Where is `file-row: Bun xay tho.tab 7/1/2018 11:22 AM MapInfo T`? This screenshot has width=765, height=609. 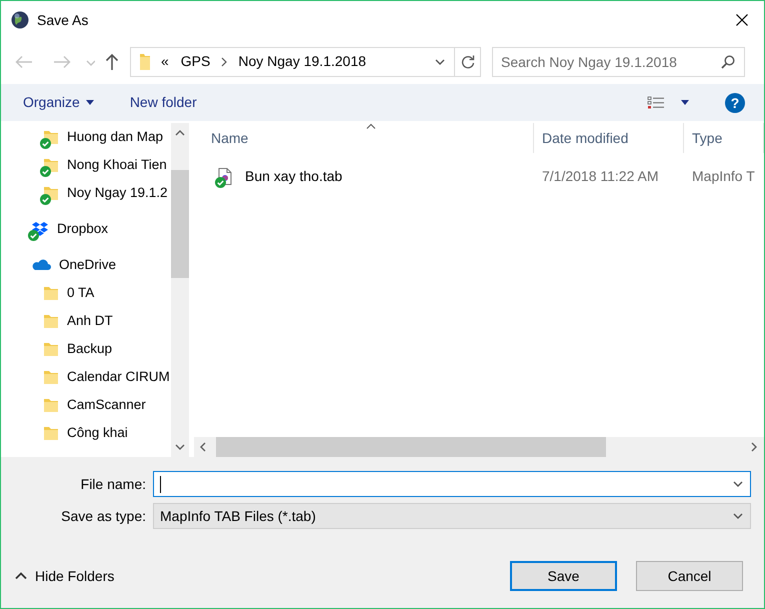
file-row: Bun xay tho.tab 7/1/2018 11:22 AM MapInfo T is located at coordinates (479, 176).